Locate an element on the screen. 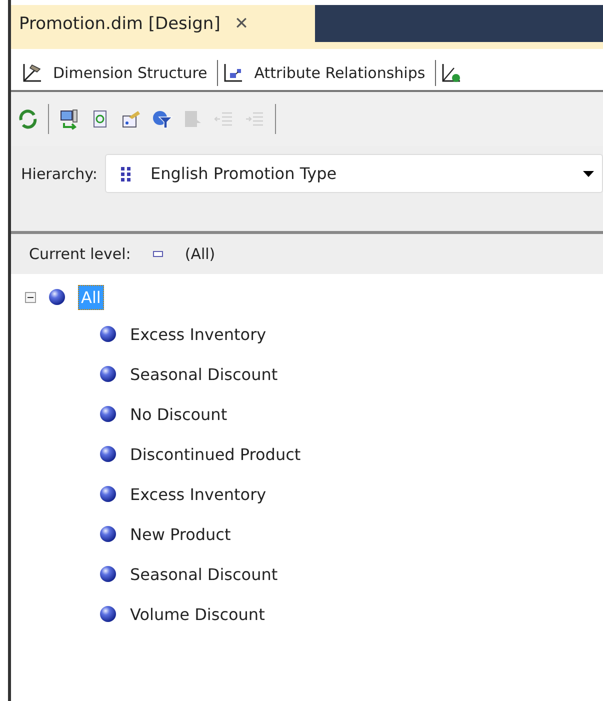 This screenshot has height=701, width=603. level-icon is located at coordinates (157, 254).